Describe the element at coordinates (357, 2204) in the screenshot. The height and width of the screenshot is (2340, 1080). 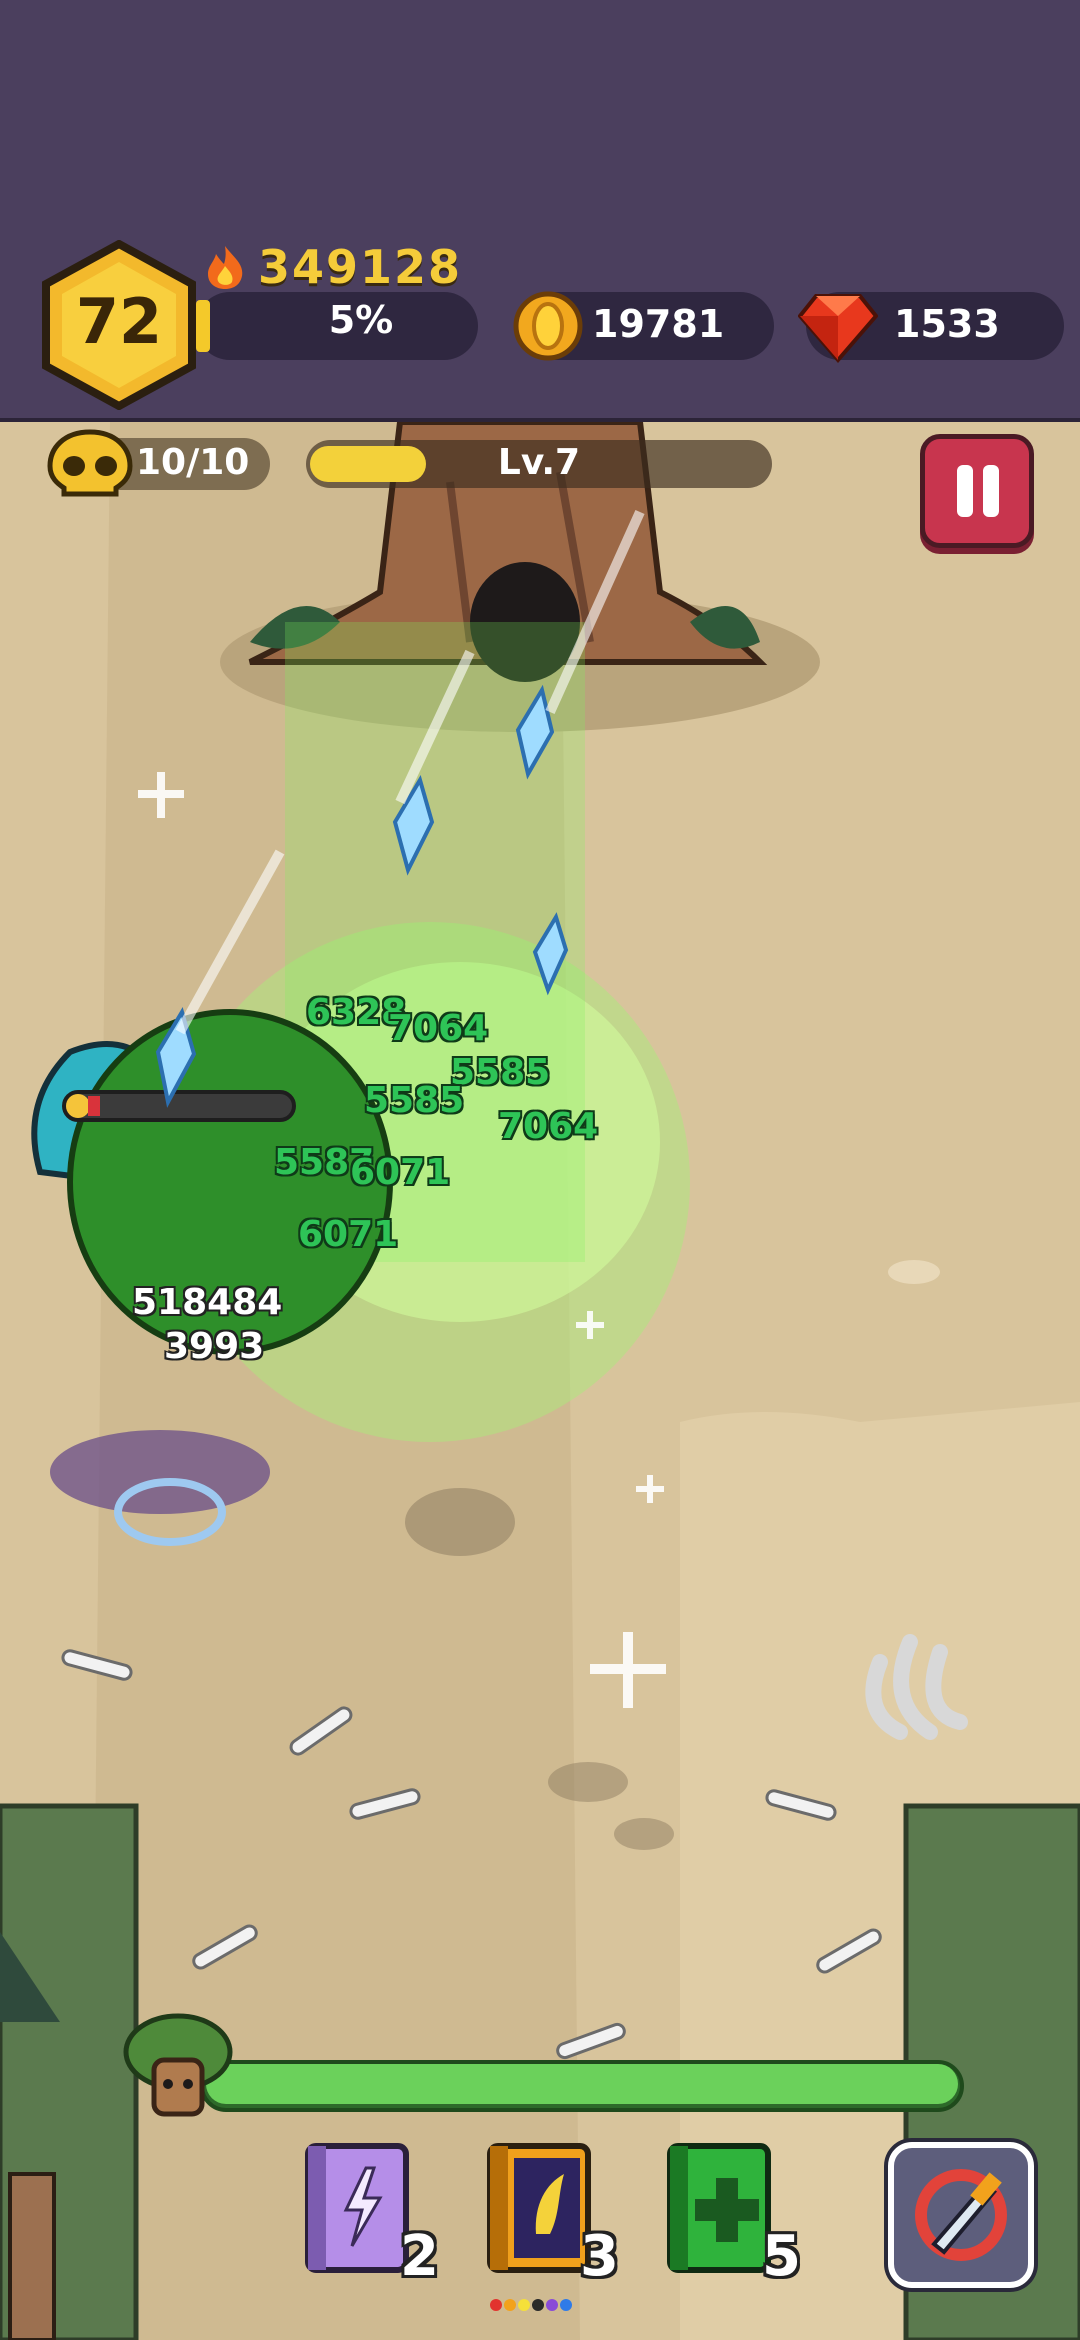
I see `lightning-book-icon` at that location.